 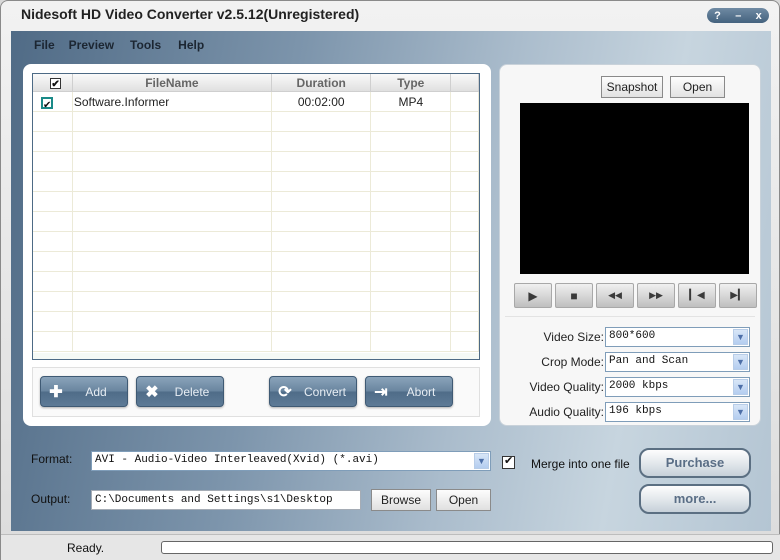 I want to click on x-cross-icon: ✖, so click(x=152, y=392).